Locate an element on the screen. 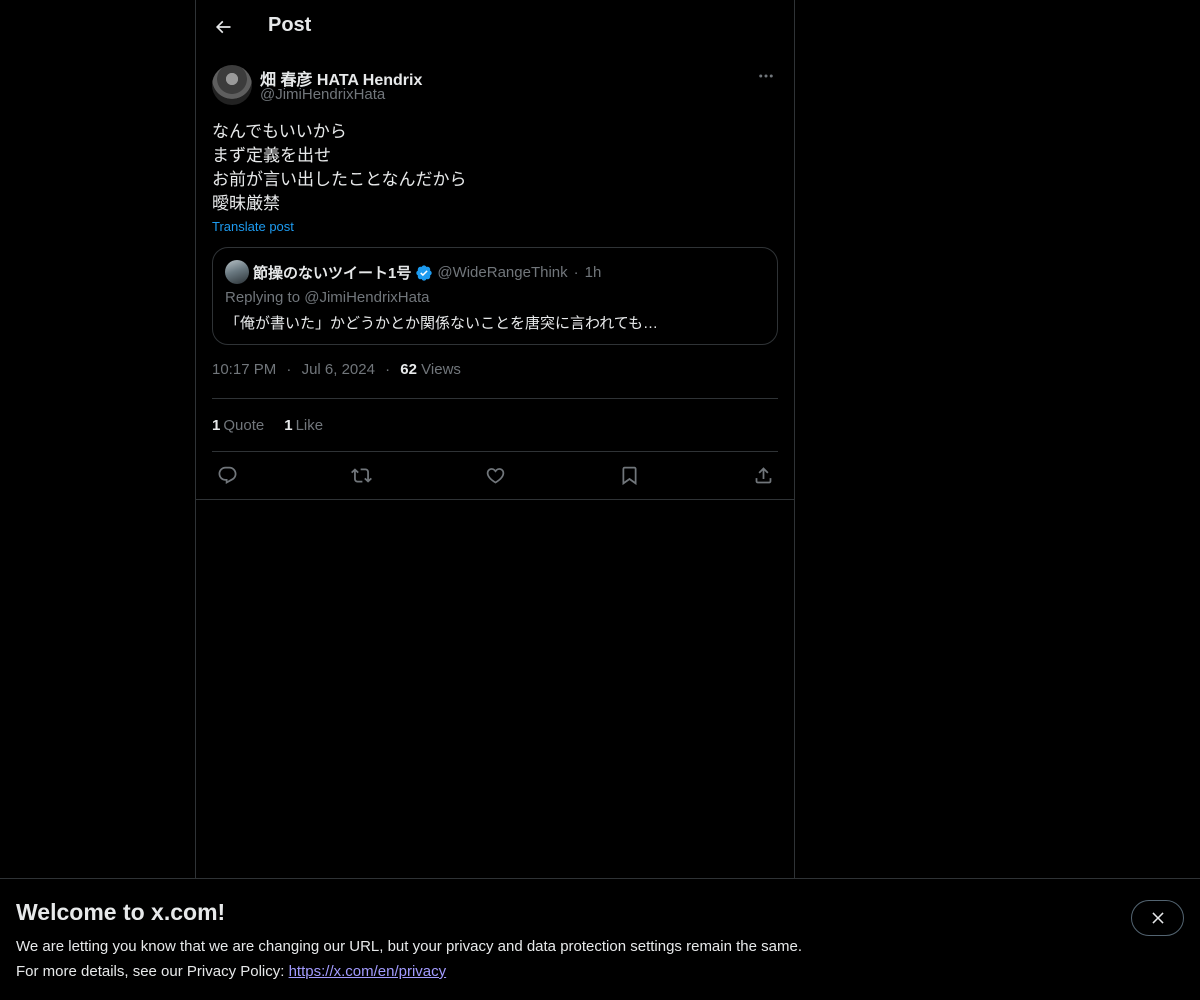 This screenshot has height=1000, width=1200. like-button is located at coordinates (495, 475).